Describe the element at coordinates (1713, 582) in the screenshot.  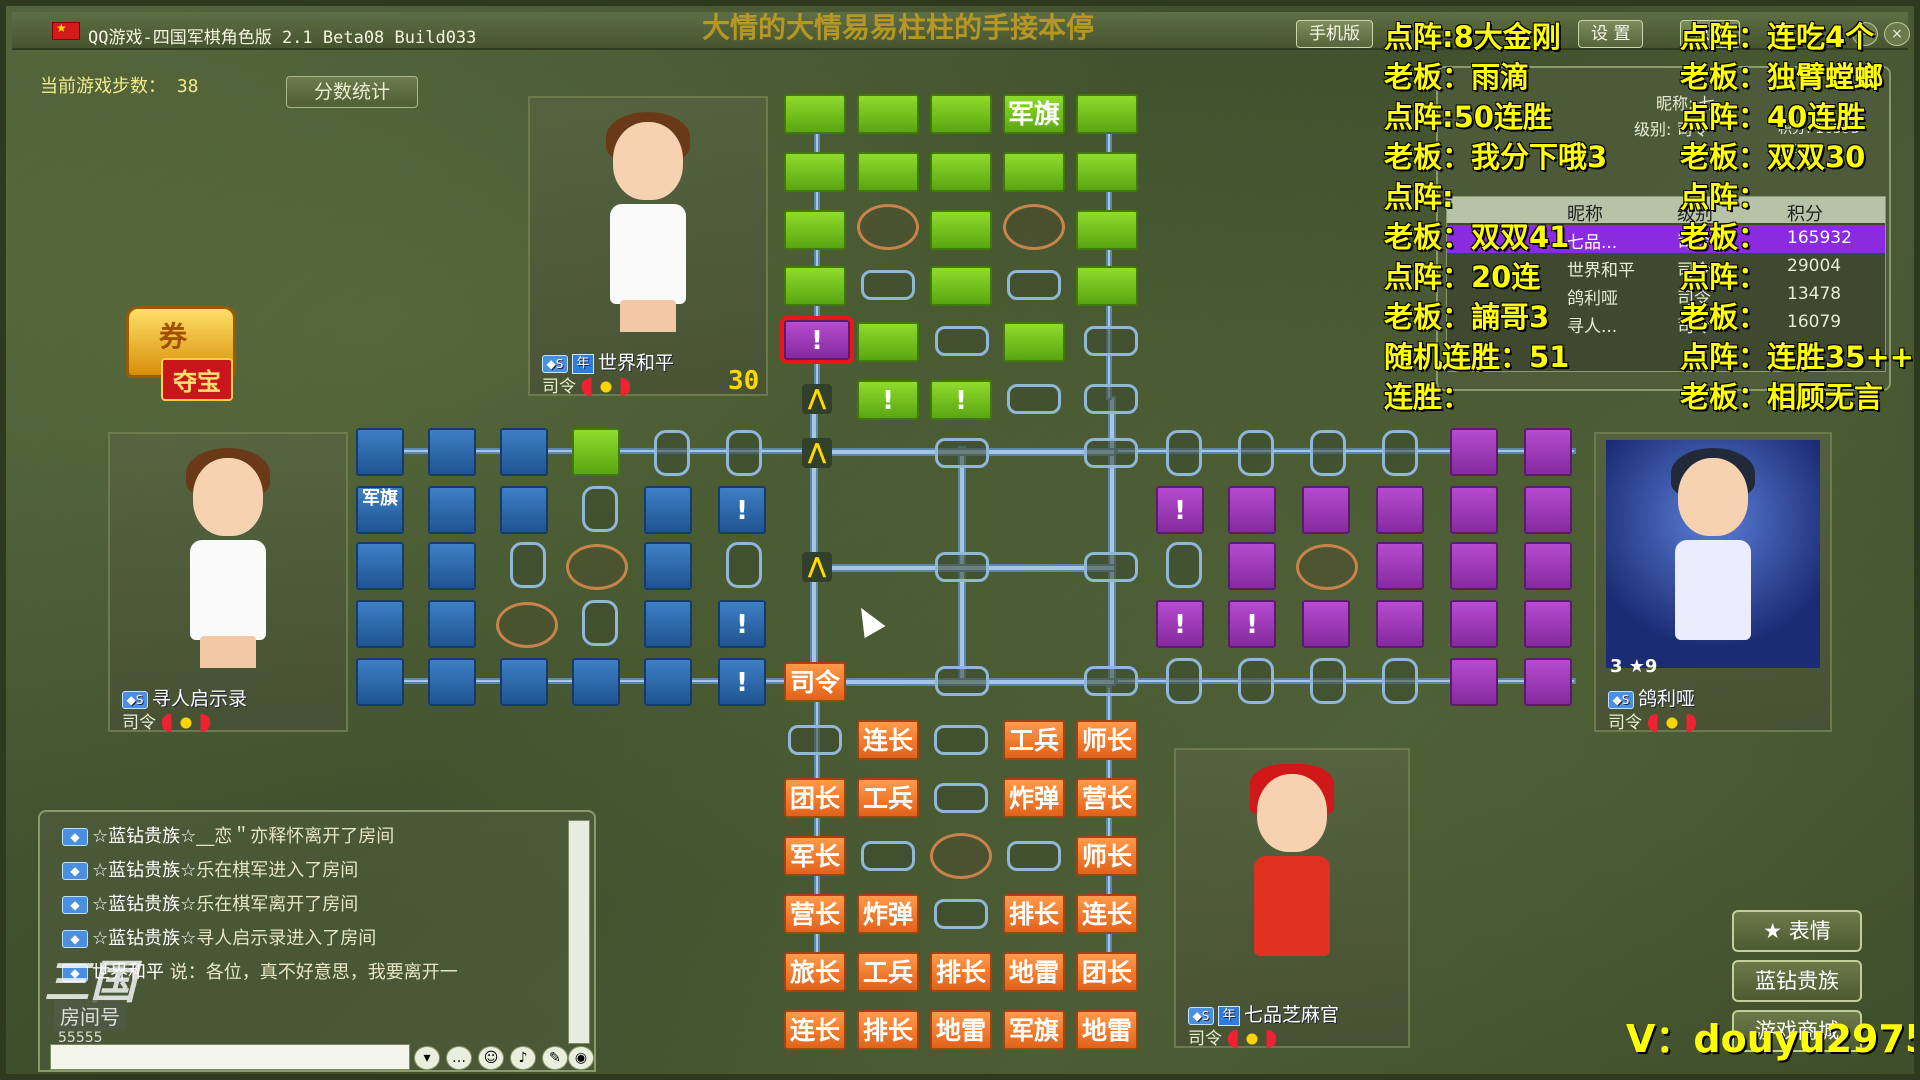
I see `player-panel-right: 3 ★9 ◆S 鸽利哑 司令` at that location.